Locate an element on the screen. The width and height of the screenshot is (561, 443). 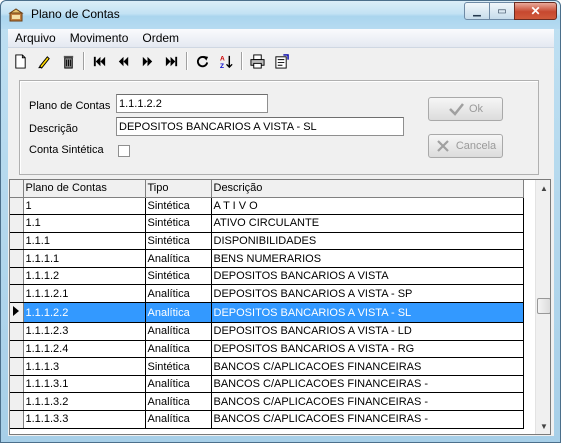
vertical-scrollbar: ▲ ▼ is located at coordinates (542, 307).